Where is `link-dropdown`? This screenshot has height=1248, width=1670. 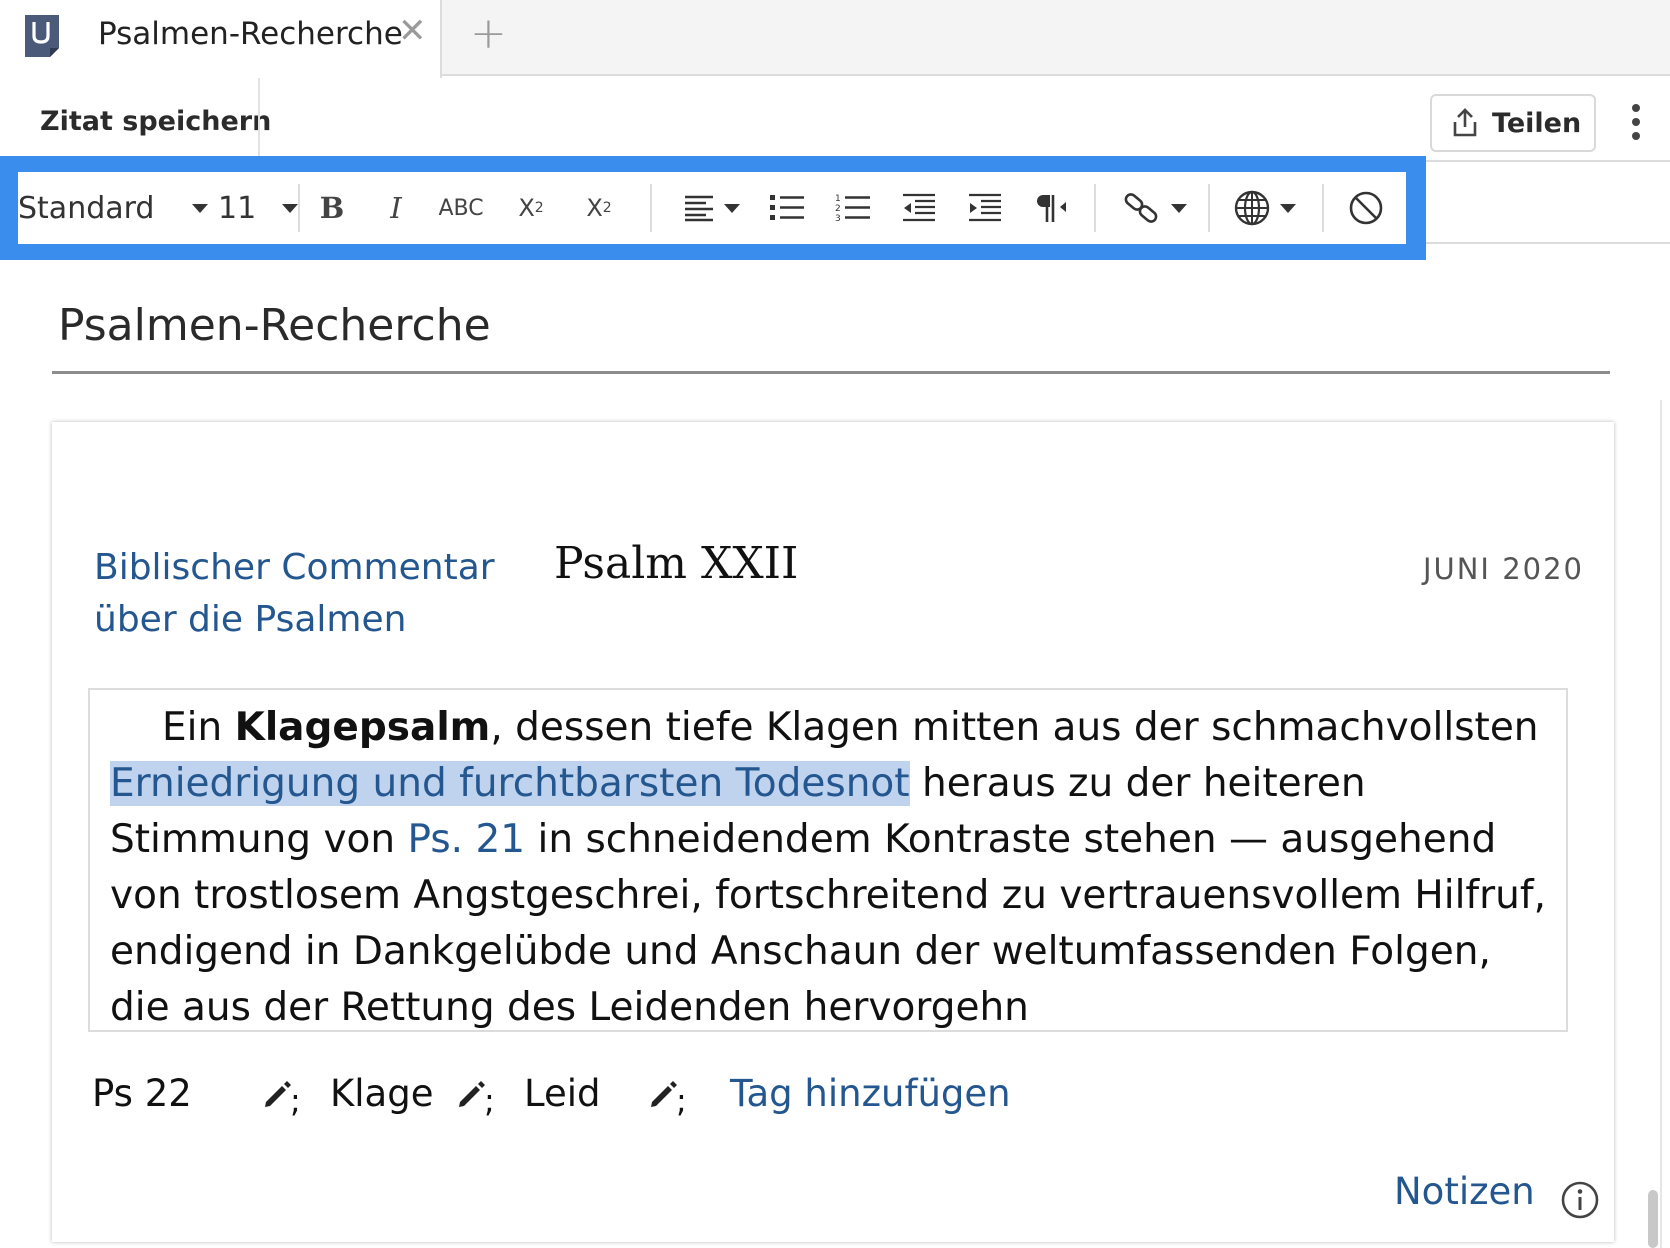
link-dropdown is located at coordinates (1155, 208).